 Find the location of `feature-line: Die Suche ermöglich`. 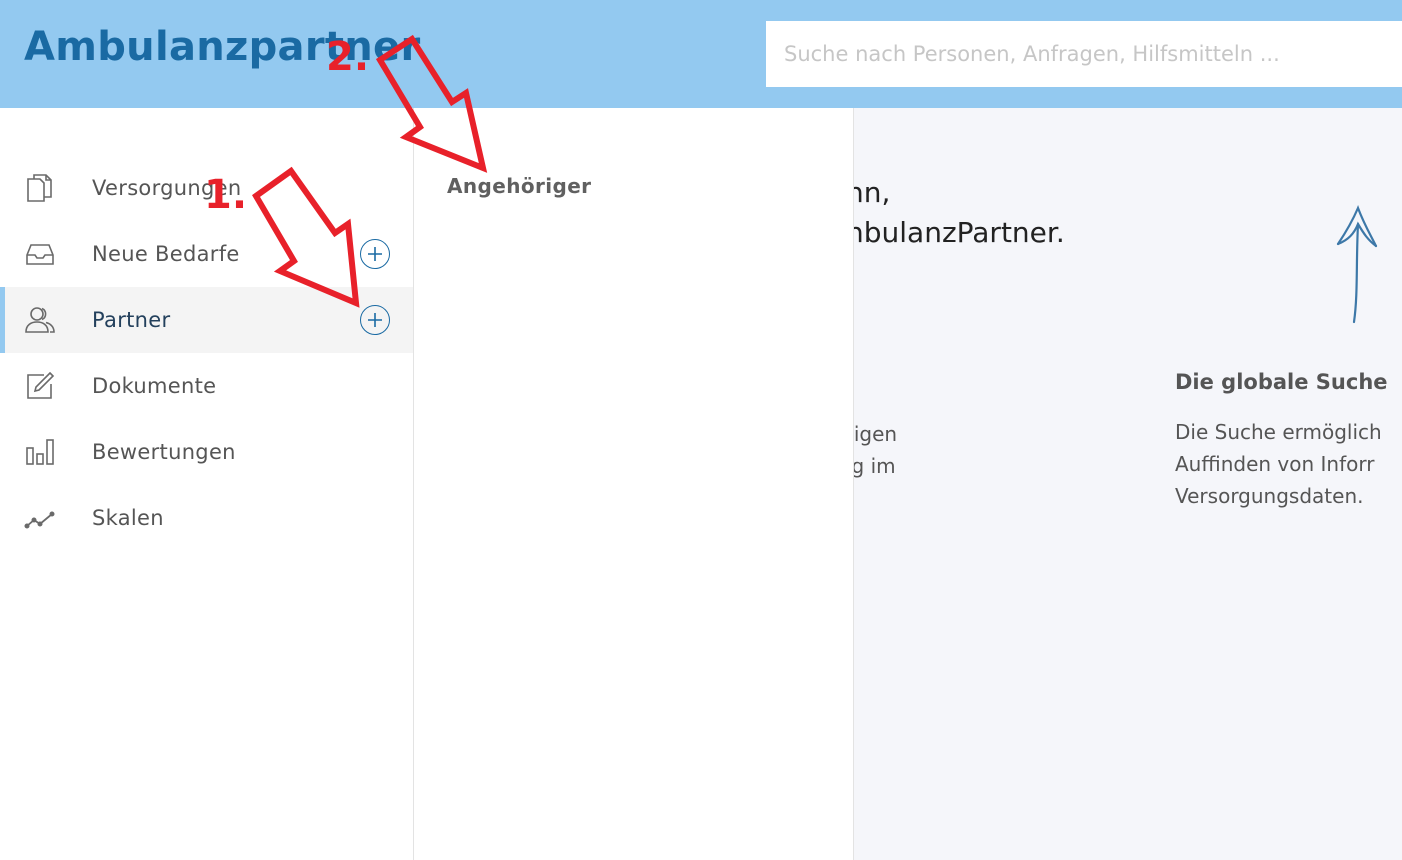

feature-line: Die Suche ermöglich is located at coordinates (1278, 432).